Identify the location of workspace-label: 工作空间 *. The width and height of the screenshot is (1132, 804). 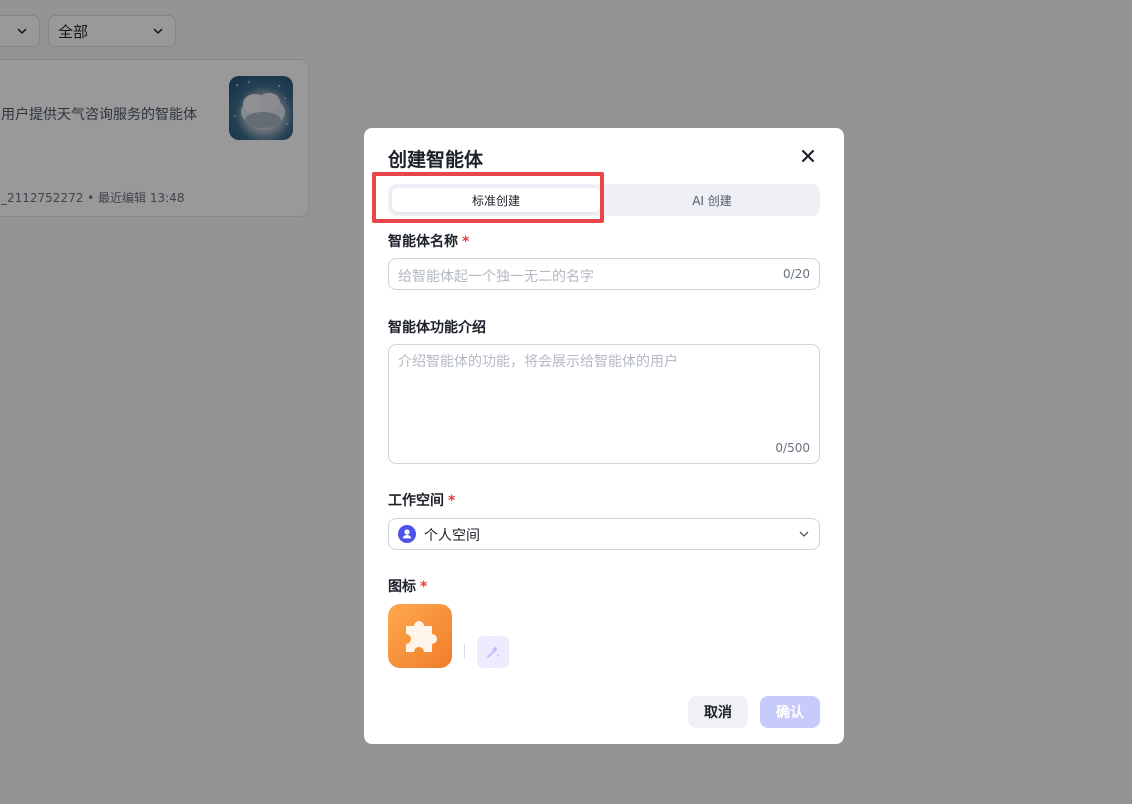
(421, 500).